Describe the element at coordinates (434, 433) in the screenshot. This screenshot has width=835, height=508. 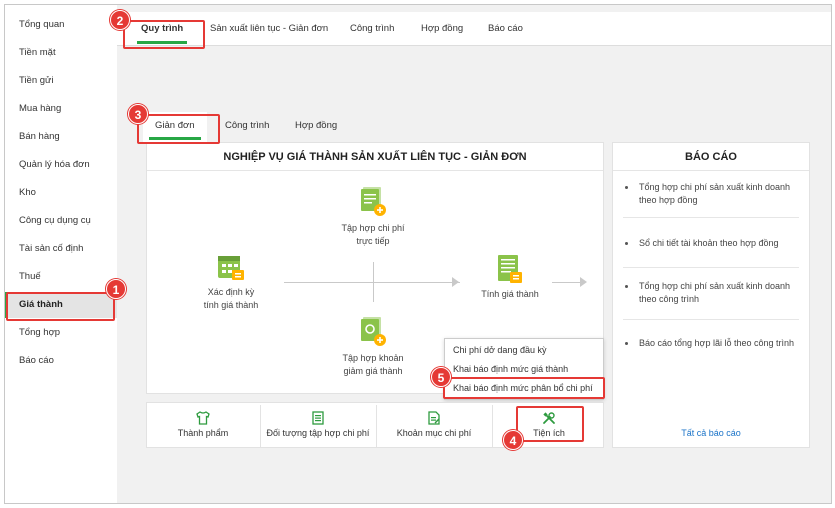
I see `cost-items-label: Khoản mục chi phí` at that location.